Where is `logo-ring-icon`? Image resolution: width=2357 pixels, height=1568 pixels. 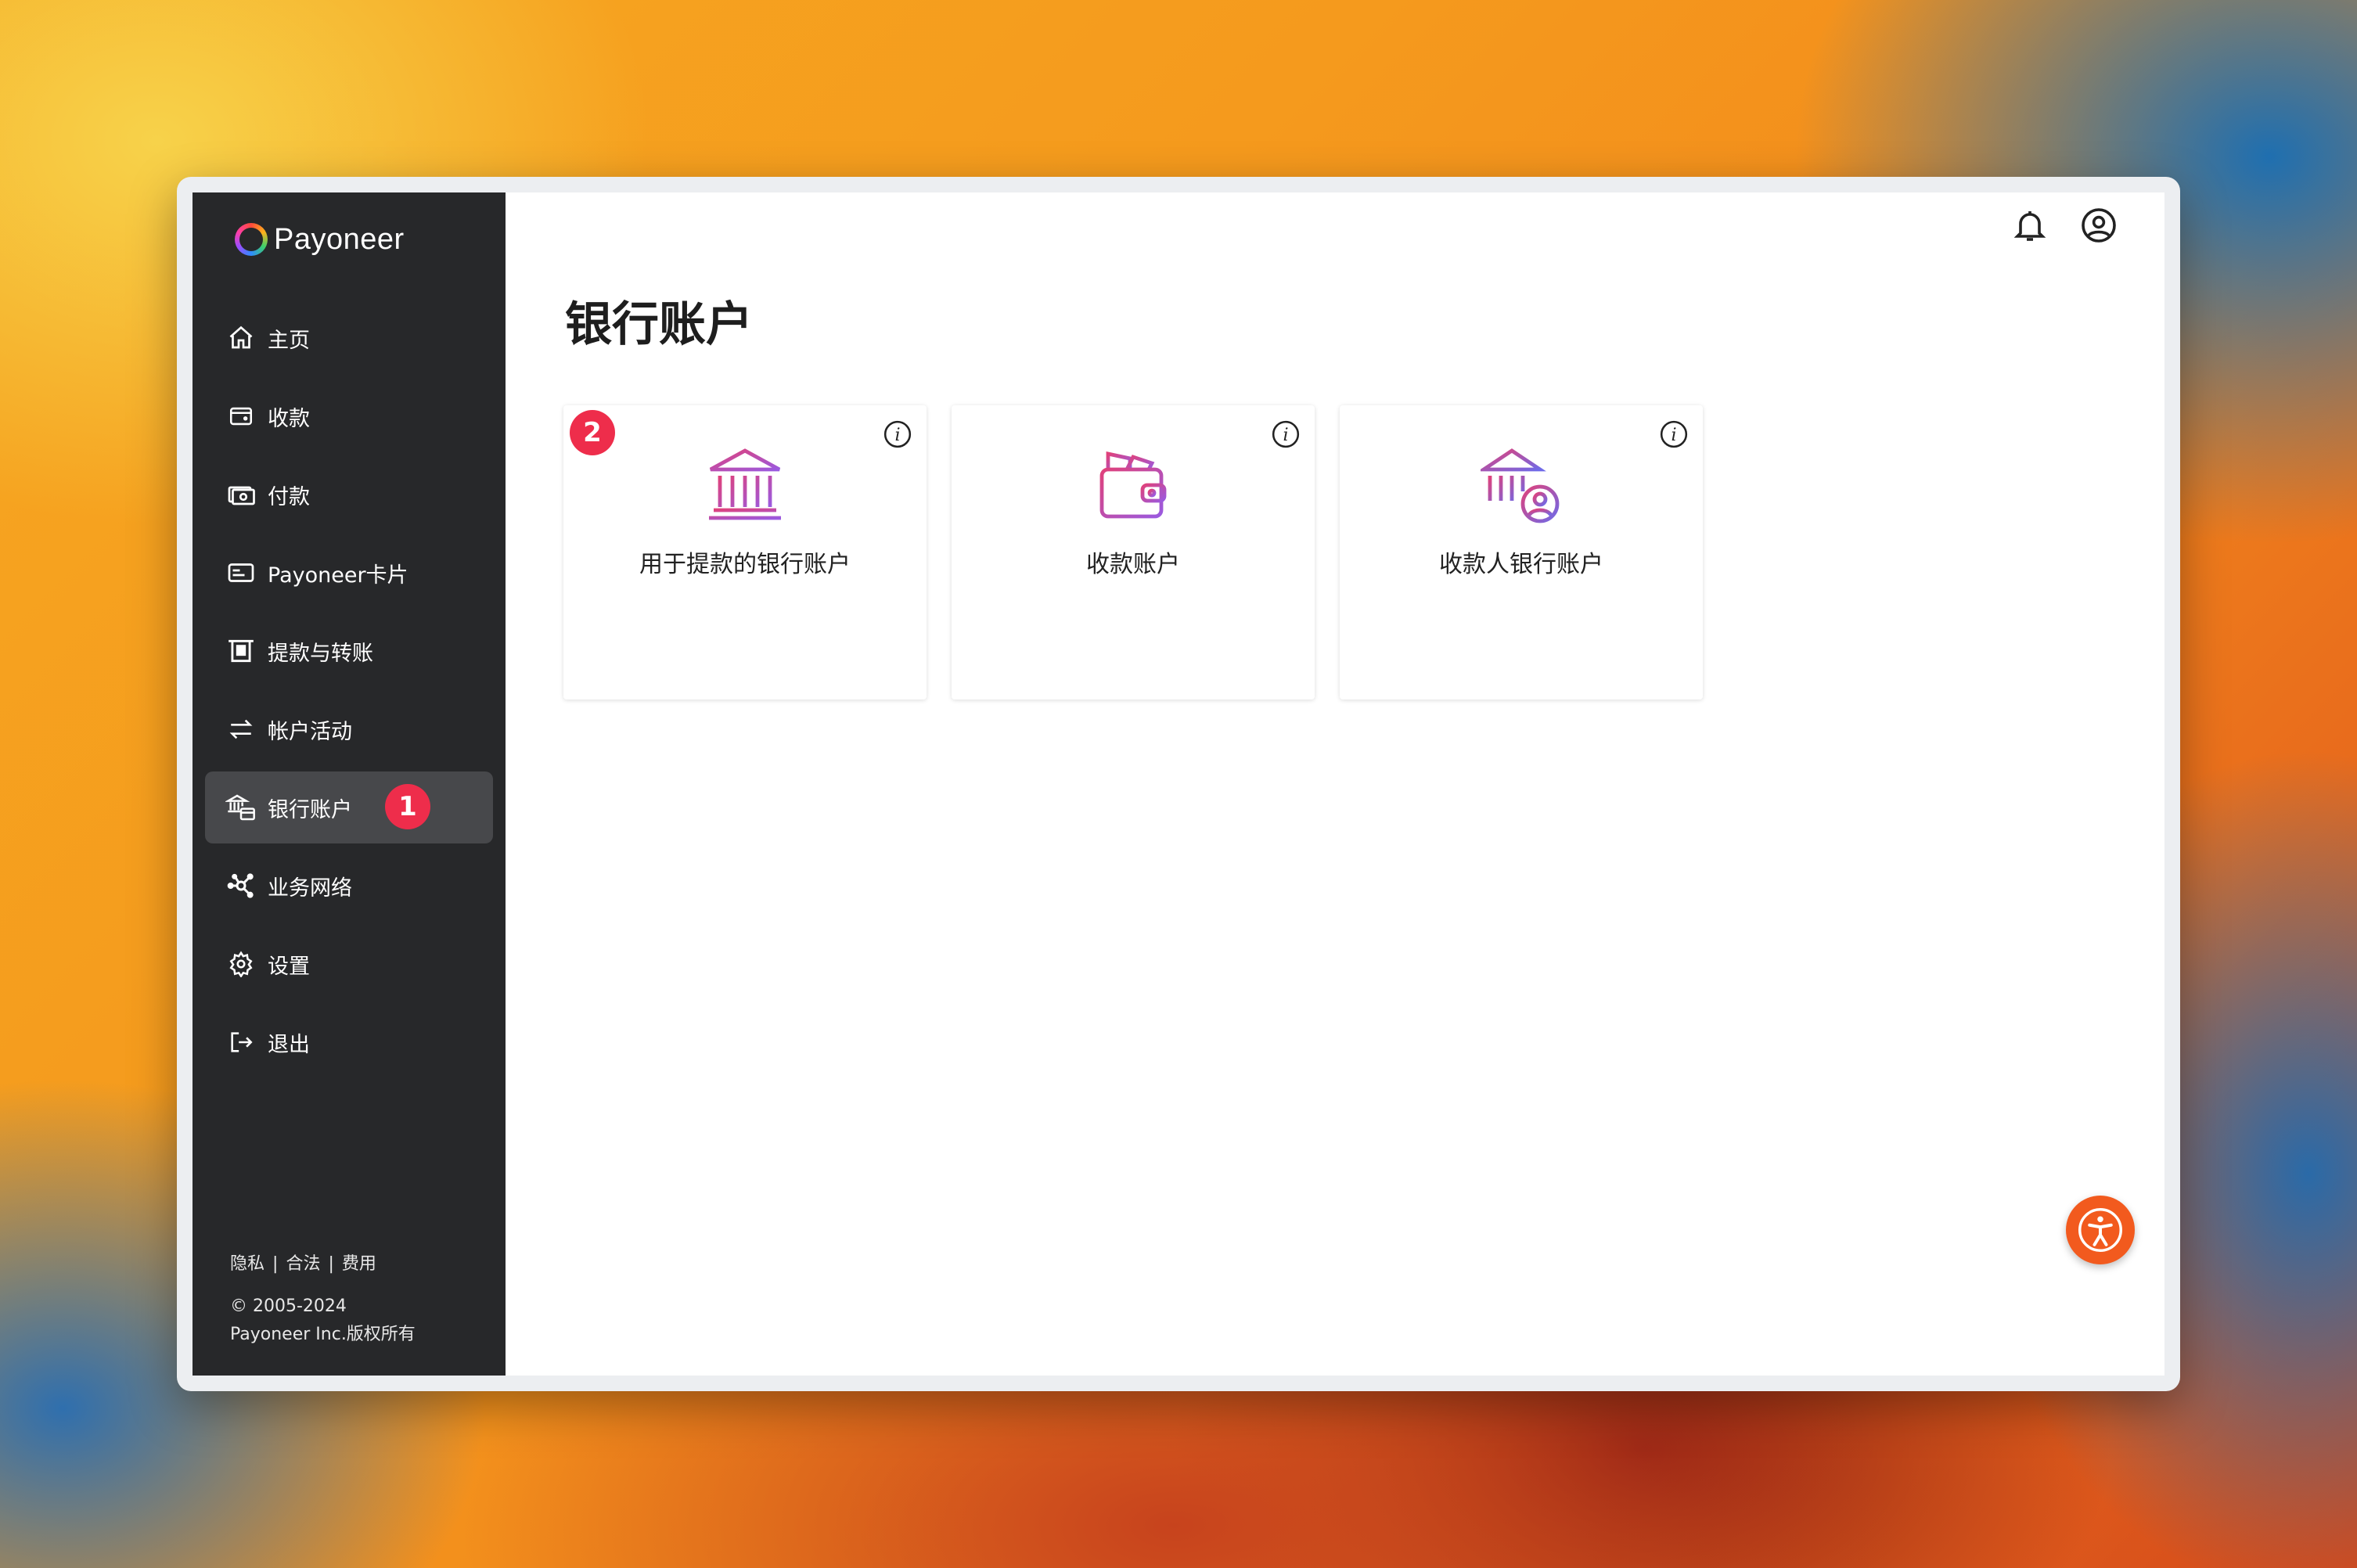
logo-ring-icon is located at coordinates (251, 240).